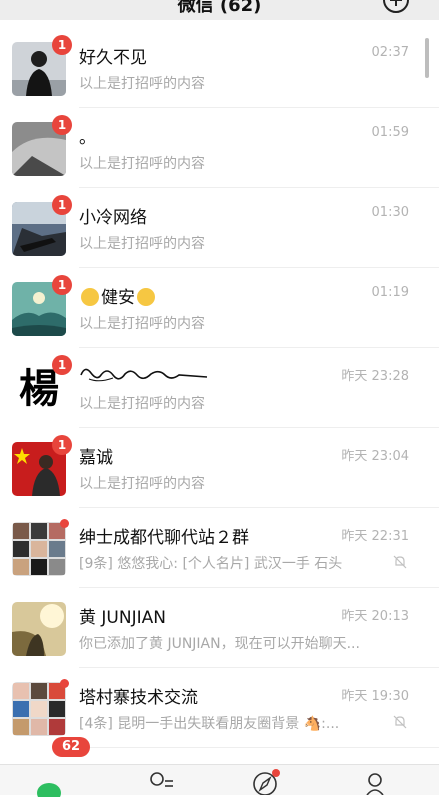 Image resolution: width=439 pixels, height=801 pixels. Describe the element at coordinates (87, 138) in the screenshot. I see `chat-name: 。` at that location.